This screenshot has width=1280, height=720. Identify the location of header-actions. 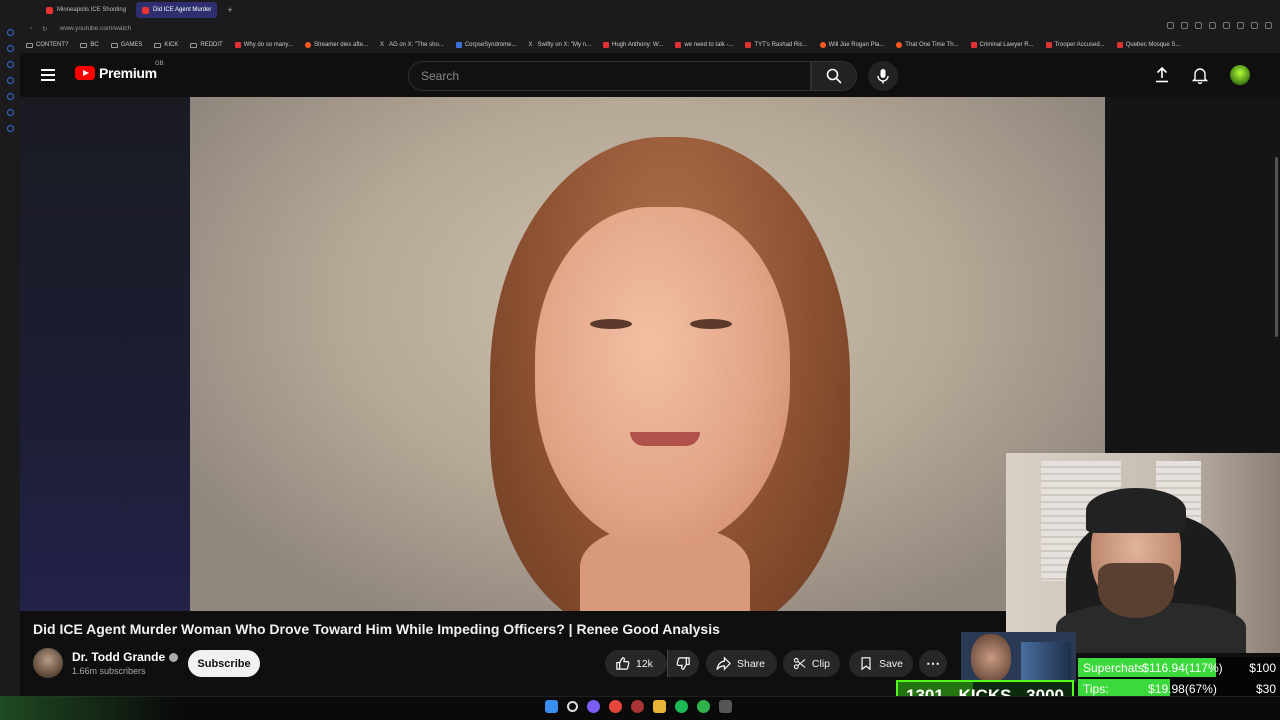
(1202, 75).